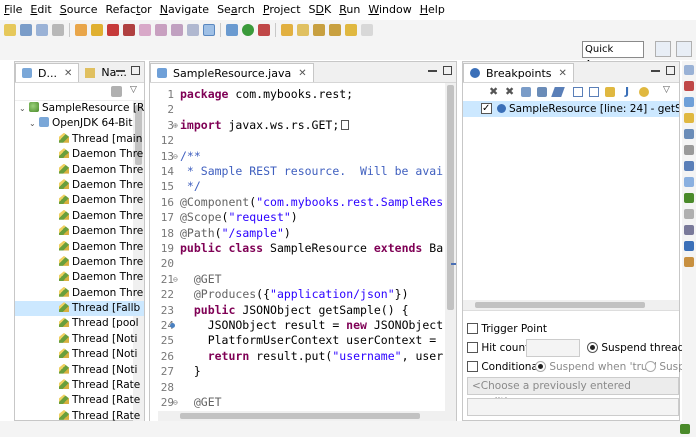 Image resolution: width=696 pixels, height=437 pixels. I want to click on next-annotation-icon, so click(319, 30).